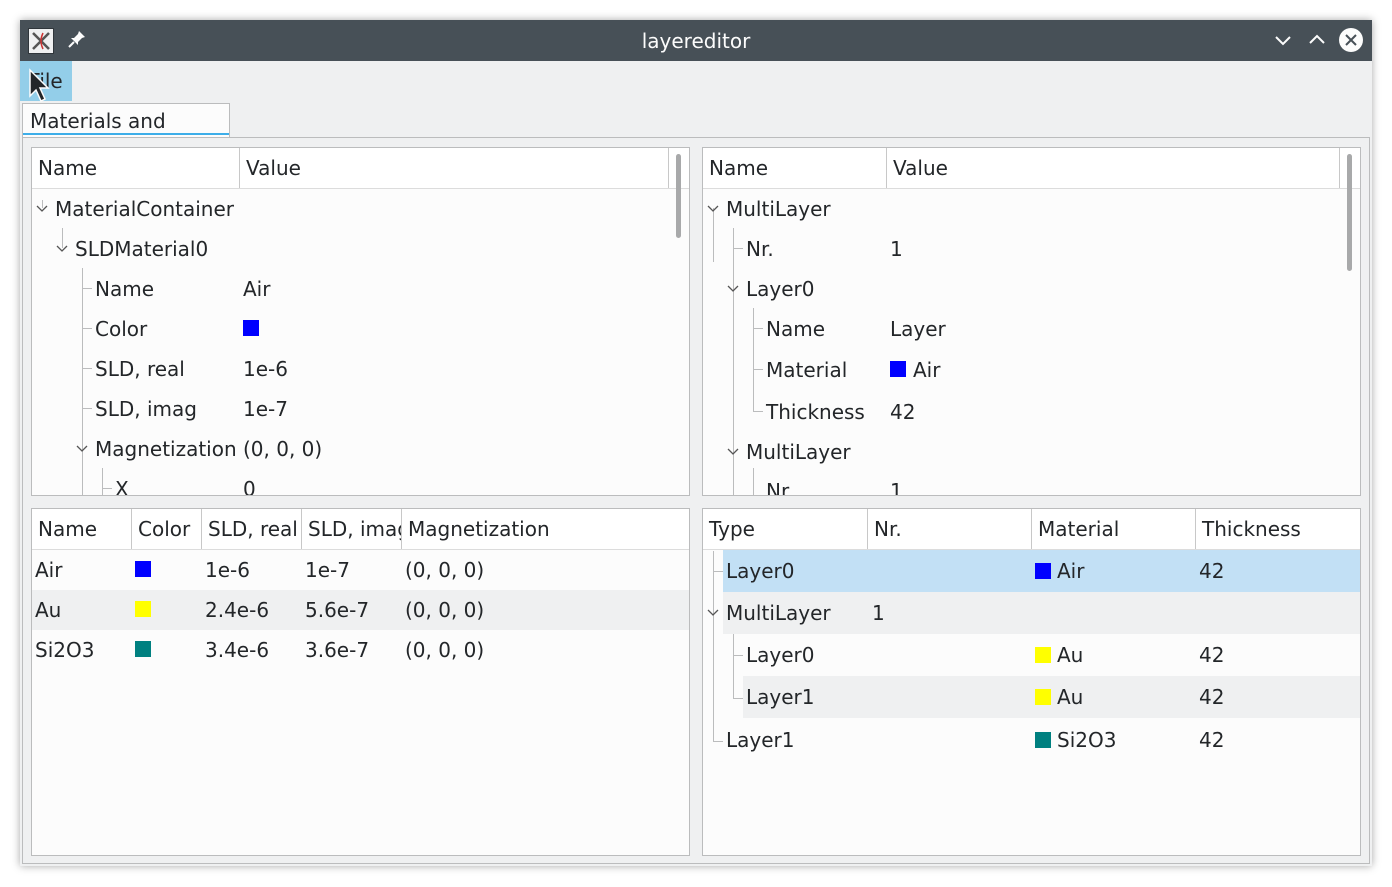 Image resolution: width=1392 pixels, height=887 pixels. Describe the element at coordinates (352, 529) in the screenshot. I see `column-header-sld-imag: SLD, imag` at that location.